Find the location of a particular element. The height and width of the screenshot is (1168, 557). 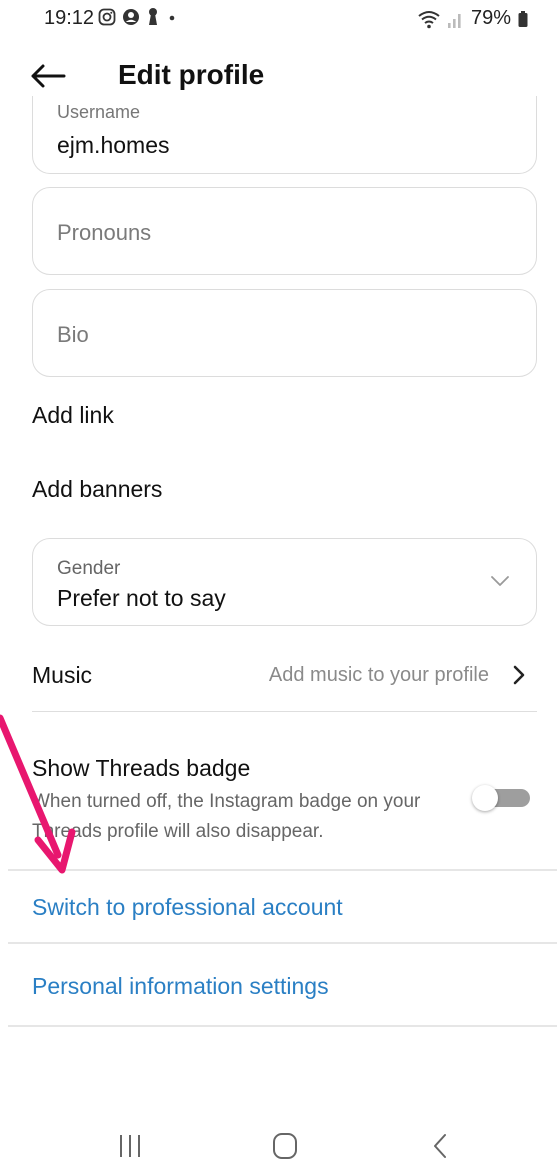

page-title: Edit profile is located at coordinates (191, 74).